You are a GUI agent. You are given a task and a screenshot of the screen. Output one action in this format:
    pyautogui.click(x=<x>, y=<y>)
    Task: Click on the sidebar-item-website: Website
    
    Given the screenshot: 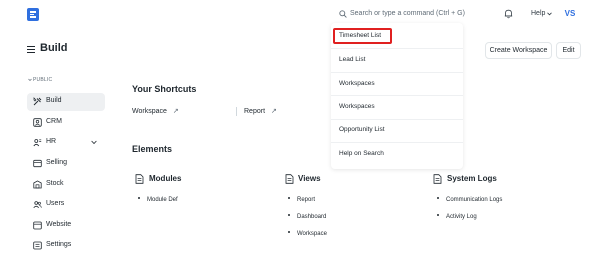 What is the action you would take?
    pyautogui.click(x=66, y=226)
    